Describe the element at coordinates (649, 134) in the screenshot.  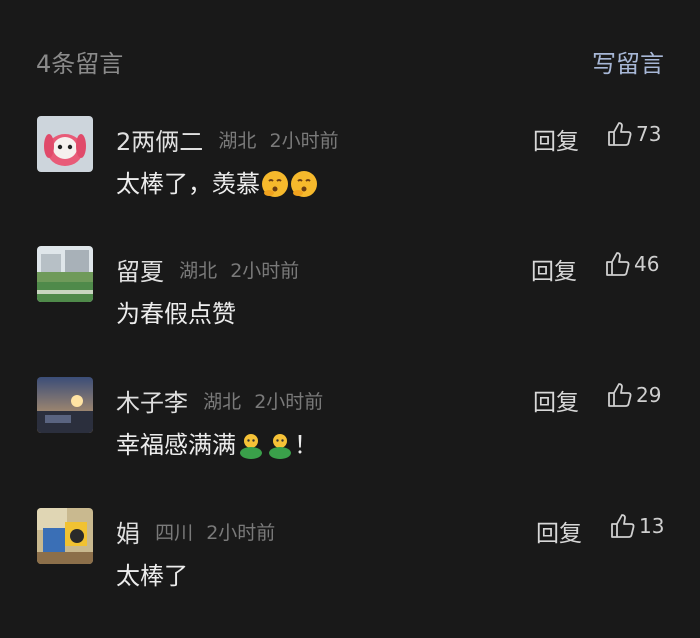
I see `like-count: 73` at that location.